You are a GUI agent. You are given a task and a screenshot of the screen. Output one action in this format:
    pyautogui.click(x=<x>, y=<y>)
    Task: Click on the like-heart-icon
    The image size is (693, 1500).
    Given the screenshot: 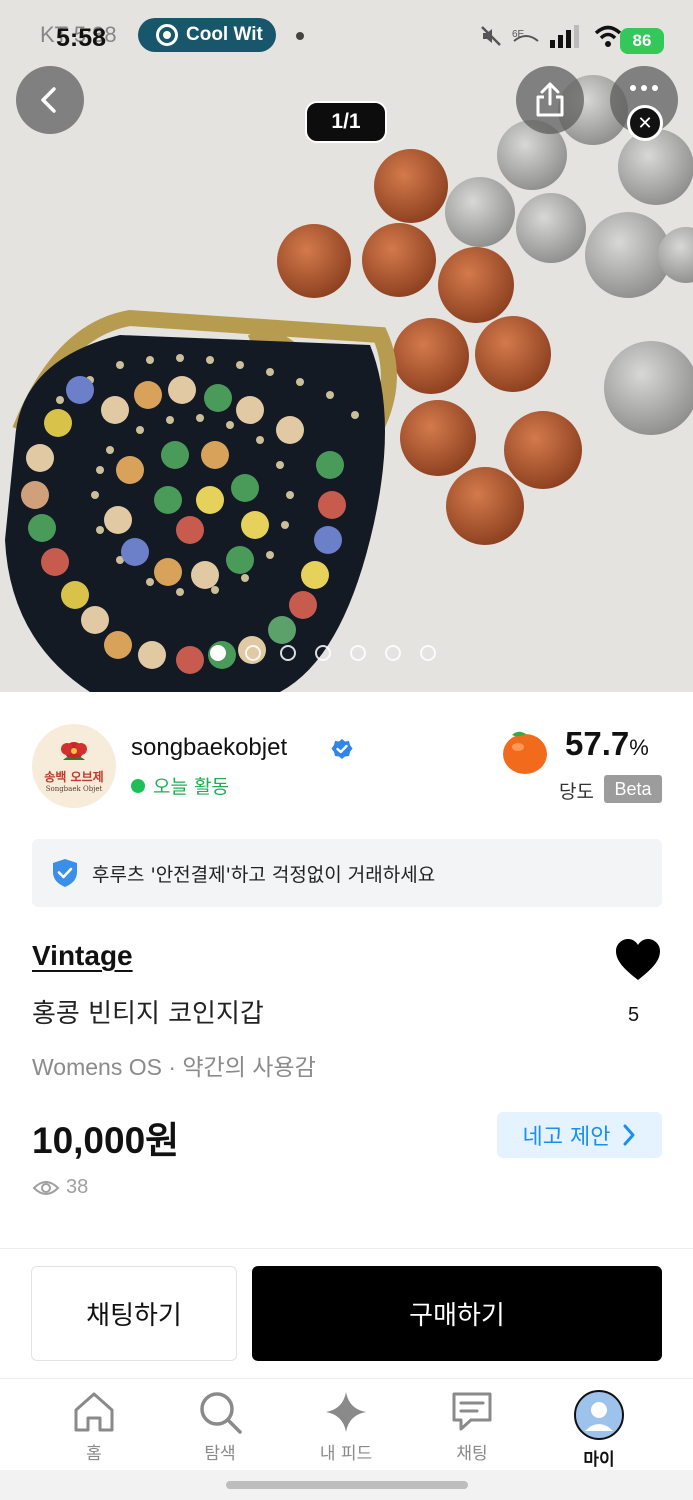 What is the action you would take?
    pyautogui.click(x=638, y=960)
    